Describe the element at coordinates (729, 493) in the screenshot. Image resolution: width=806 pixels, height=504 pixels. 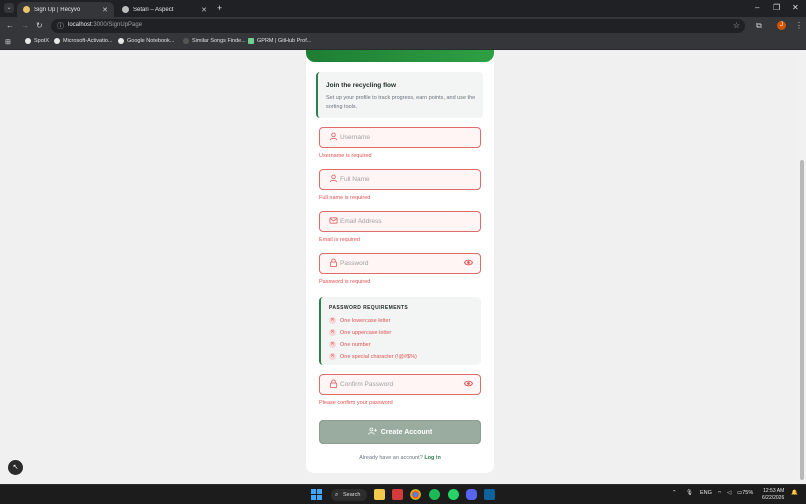
I see `volume-icon: ◁` at that location.